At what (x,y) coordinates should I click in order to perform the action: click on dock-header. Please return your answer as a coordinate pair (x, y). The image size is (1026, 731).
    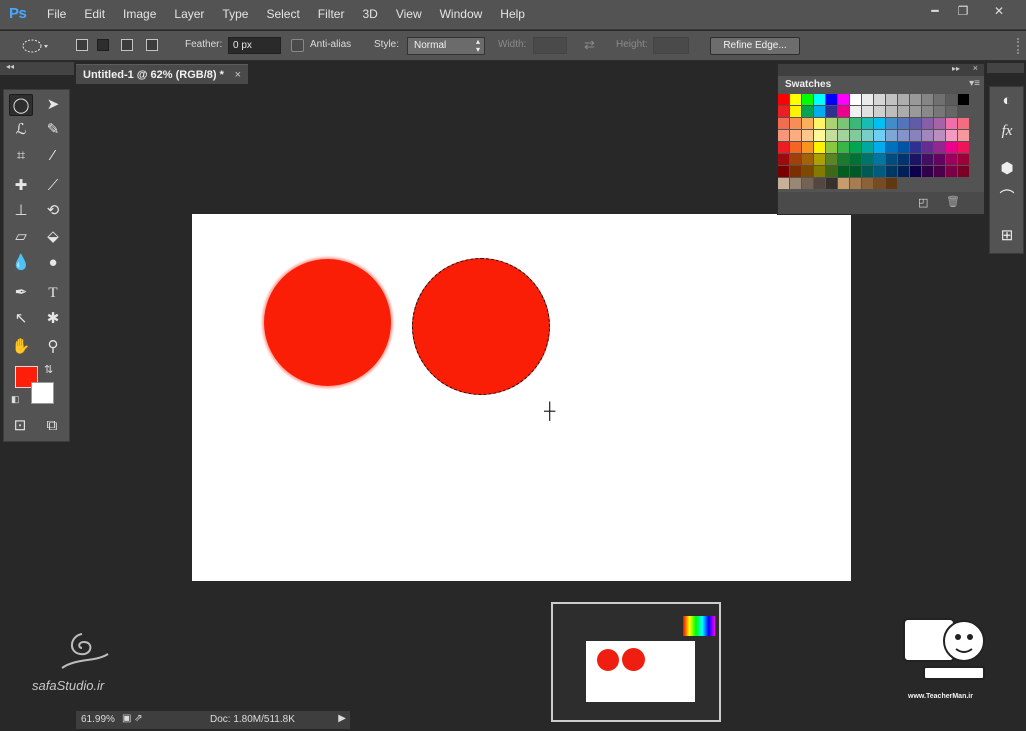
    Looking at the image, I should click on (1005, 68).